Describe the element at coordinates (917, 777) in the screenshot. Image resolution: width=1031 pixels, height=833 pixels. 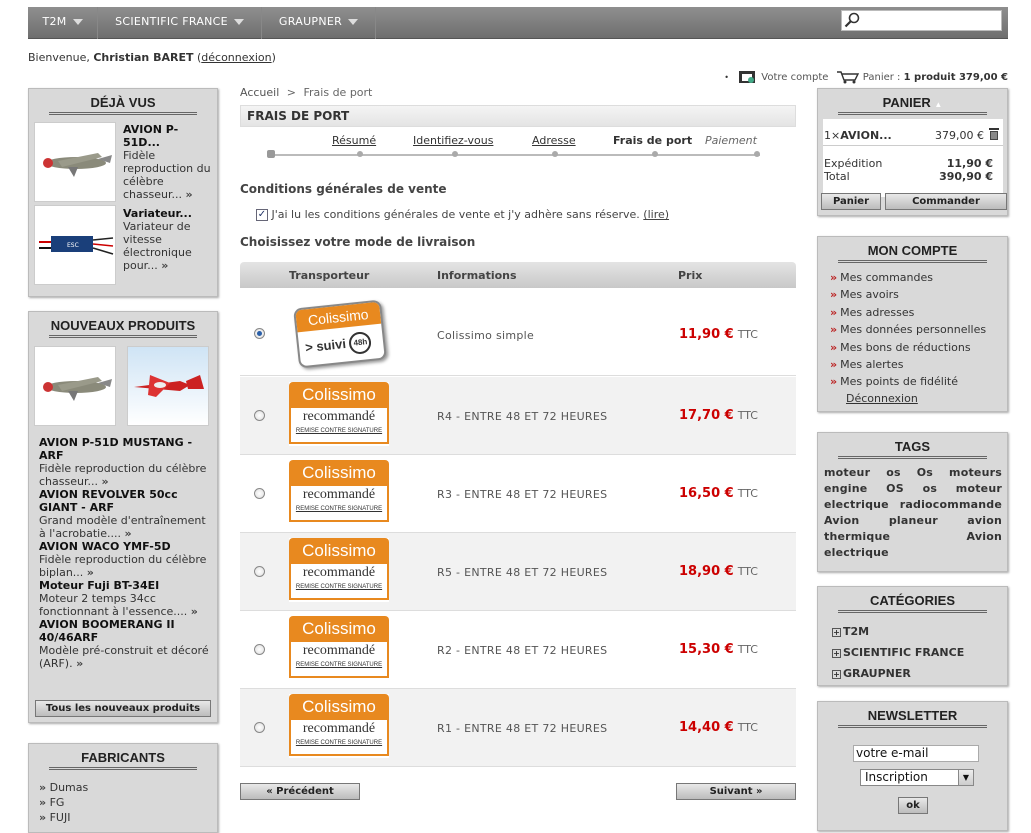
I see `newsletter-select: Inscription ▼` at that location.